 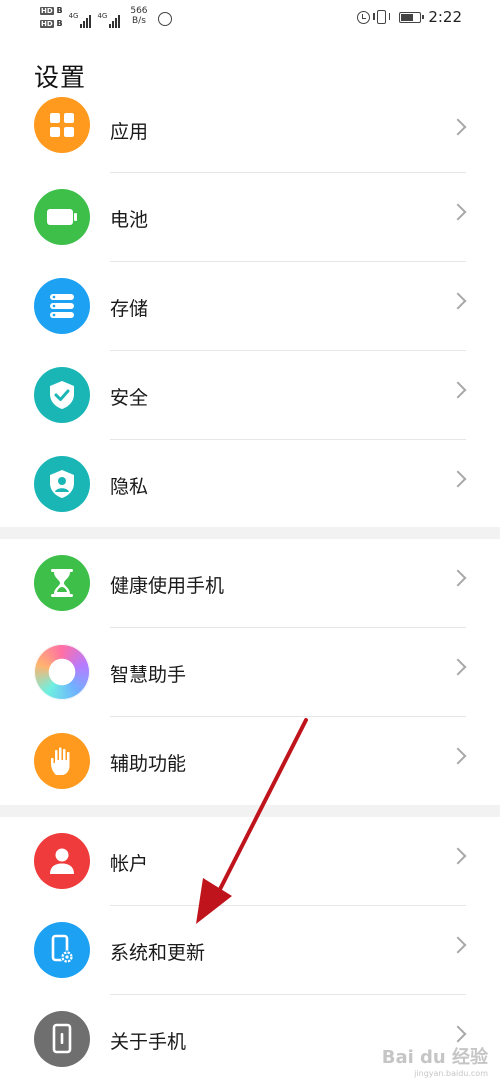 What do you see at coordinates (434, 1062) in the screenshot?
I see `watermark-logo: Bai du 经验 jingyan.baidu.com` at bounding box center [434, 1062].